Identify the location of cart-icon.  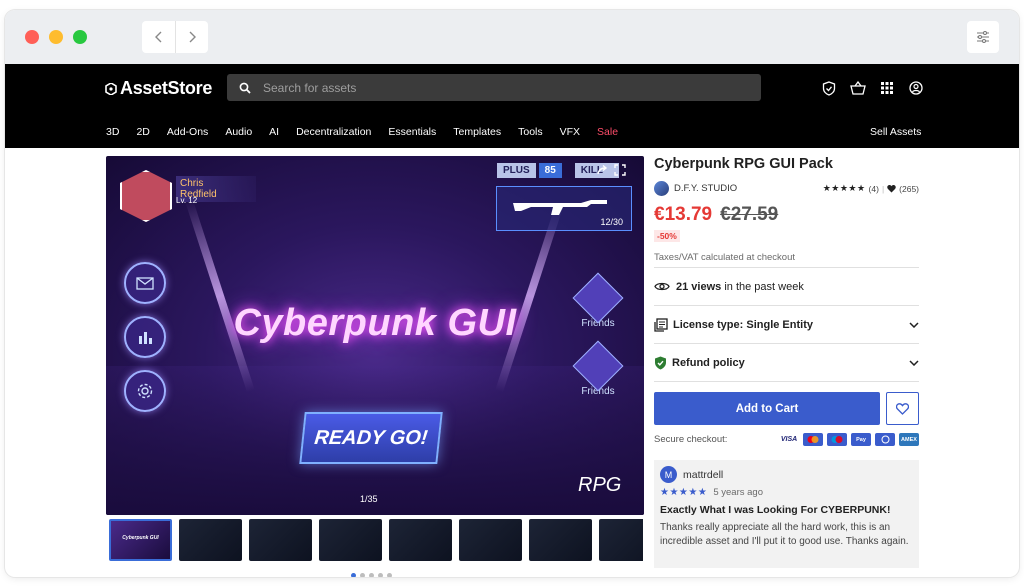
(858, 88).